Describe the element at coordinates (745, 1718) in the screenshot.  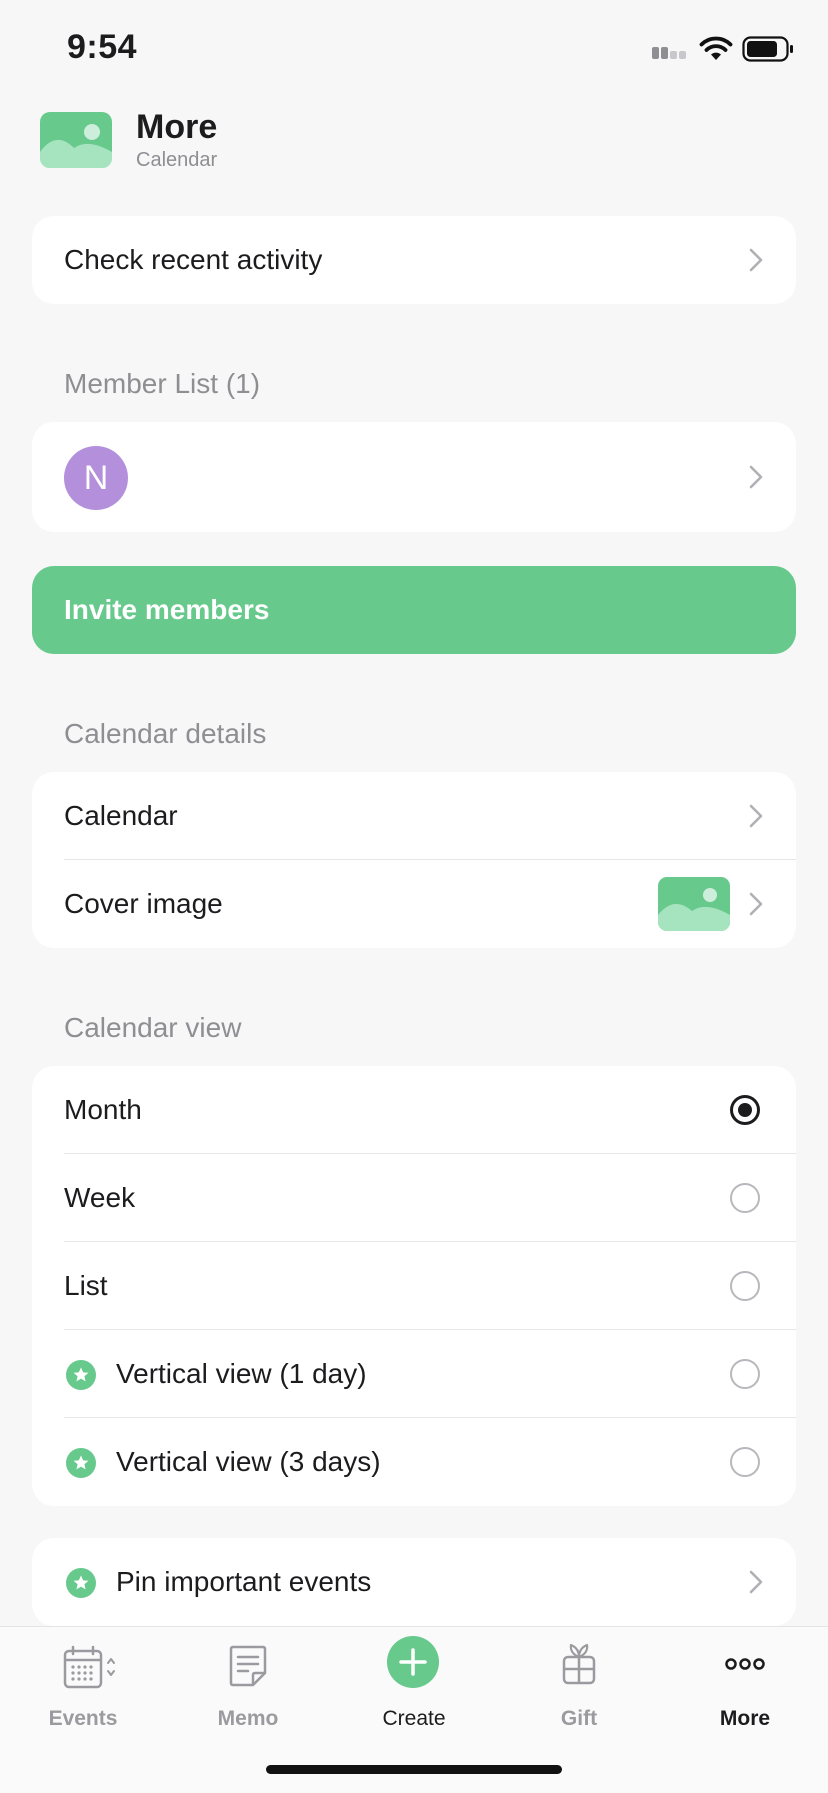
I see `tab-label: More` at that location.